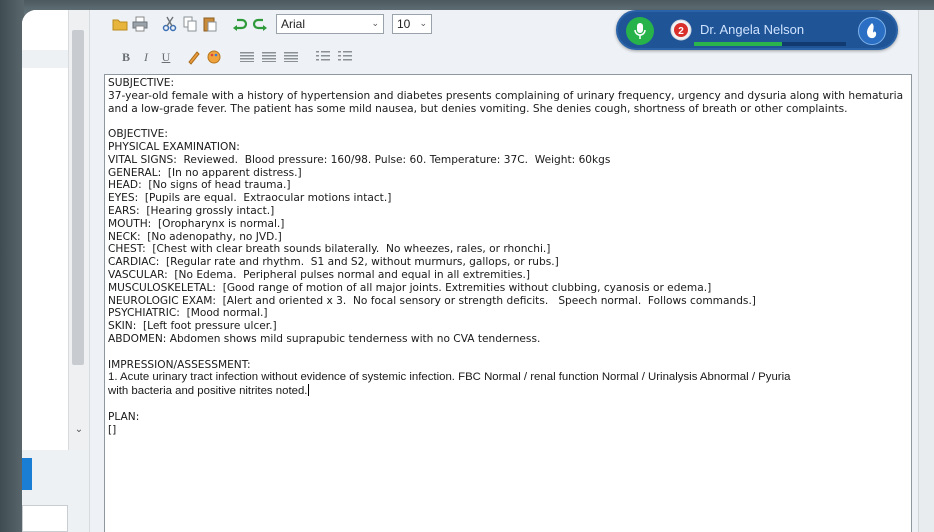 This screenshot has width=934, height=532. I want to click on dragon-logo-icon, so click(872, 31).